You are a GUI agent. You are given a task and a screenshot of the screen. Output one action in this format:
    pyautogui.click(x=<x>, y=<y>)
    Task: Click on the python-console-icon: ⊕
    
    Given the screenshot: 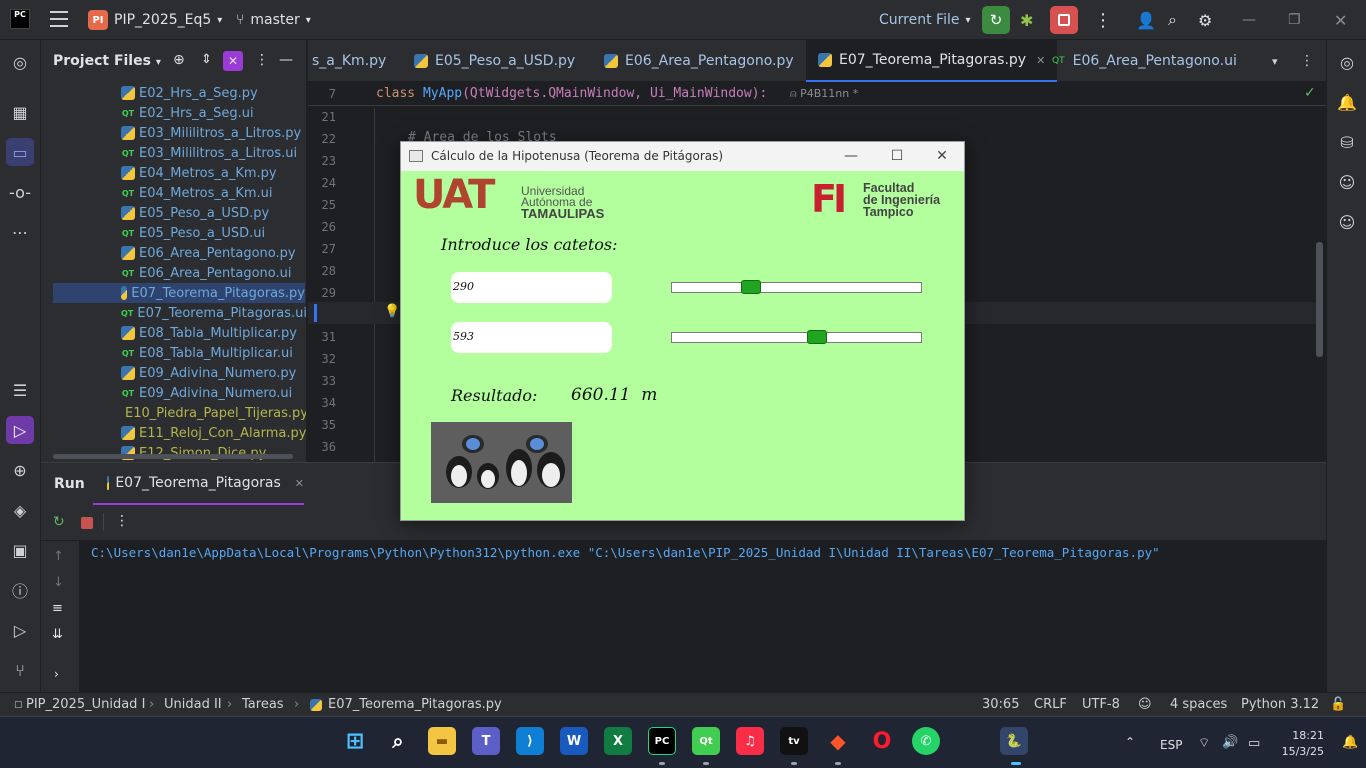 What is the action you would take?
    pyautogui.click(x=20, y=470)
    